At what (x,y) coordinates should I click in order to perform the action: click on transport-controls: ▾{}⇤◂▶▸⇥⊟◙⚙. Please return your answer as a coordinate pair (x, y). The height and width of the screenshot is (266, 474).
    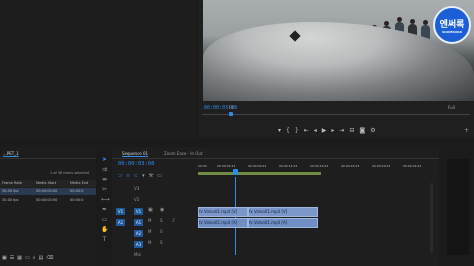
    Looking at the image, I should click on (348, 131).